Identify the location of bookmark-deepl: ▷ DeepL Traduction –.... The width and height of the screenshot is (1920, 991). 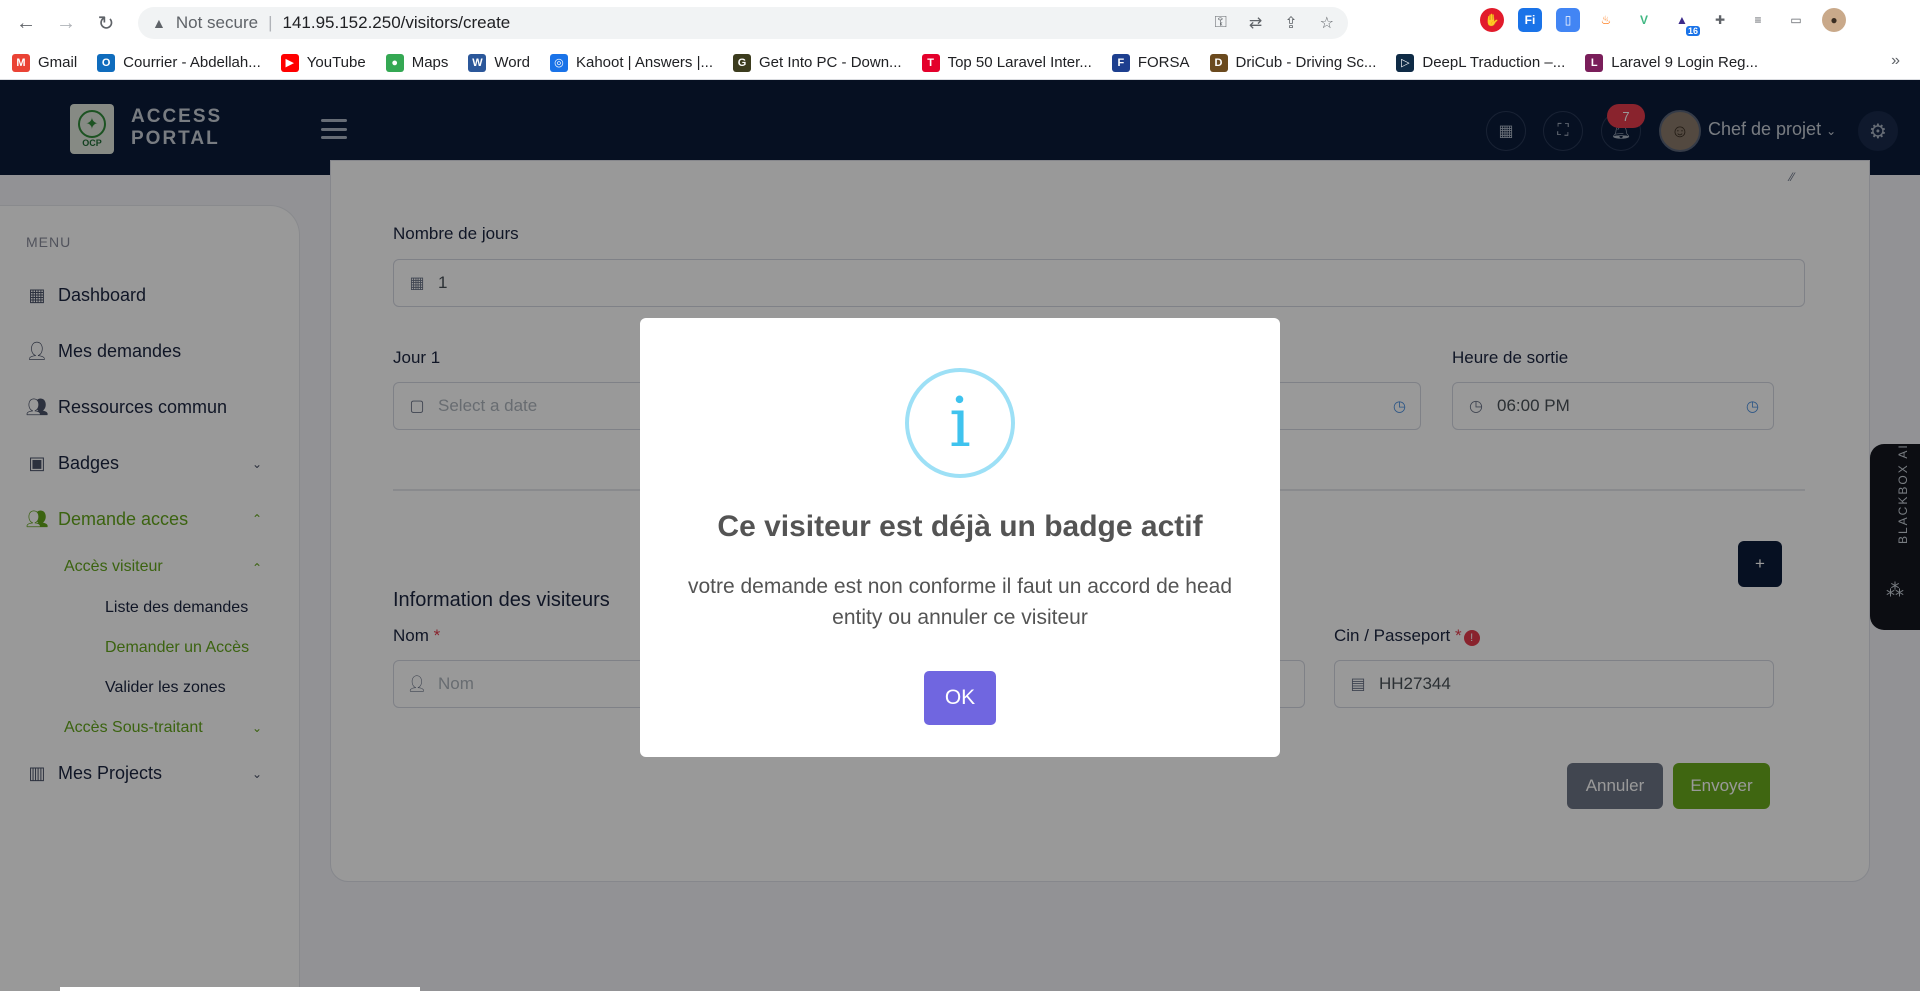
(1480, 62).